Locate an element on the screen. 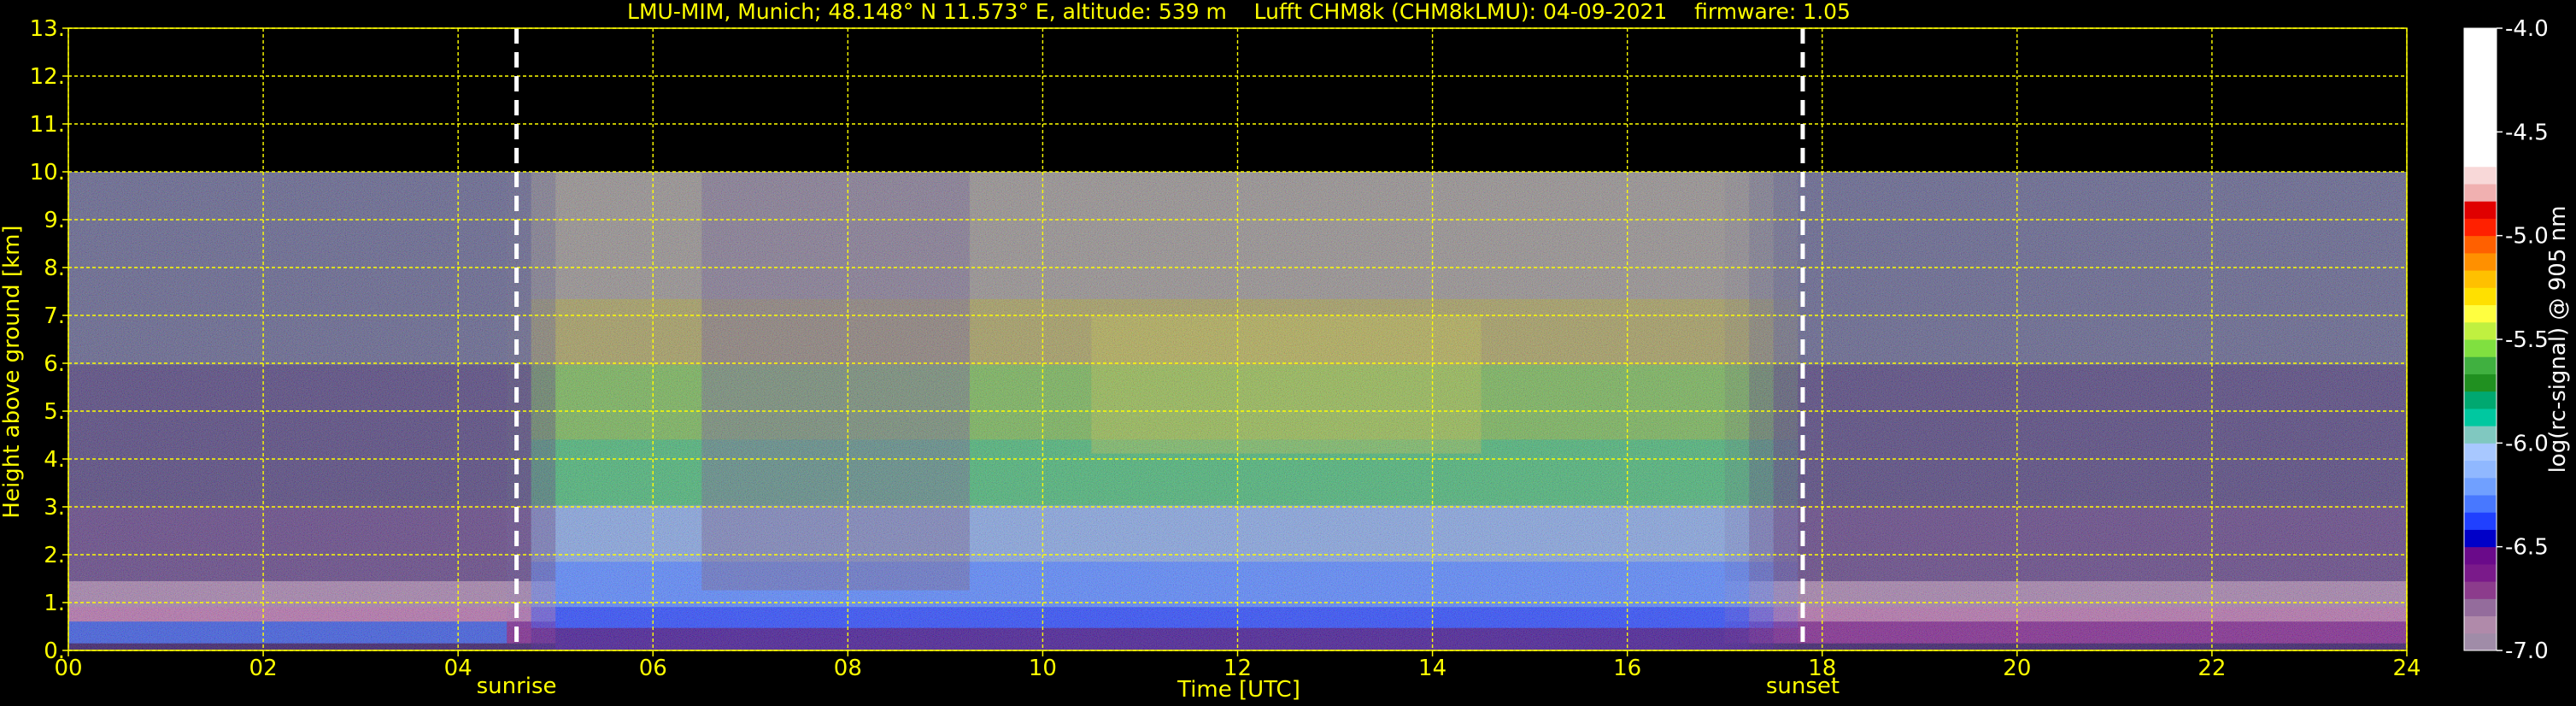 The image size is (2576, 706). x-tick-label: 24 is located at coordinates (2406, 668).